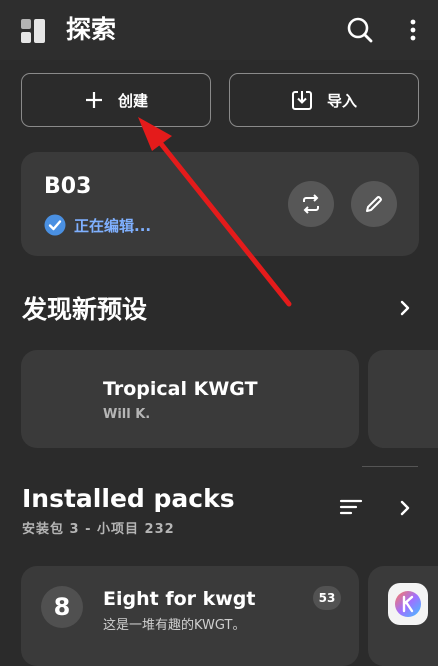  I want to click on pack-card: 8 Eight for kwgt 这是一堆有趣的KWGT。 53, so click(190, 616).